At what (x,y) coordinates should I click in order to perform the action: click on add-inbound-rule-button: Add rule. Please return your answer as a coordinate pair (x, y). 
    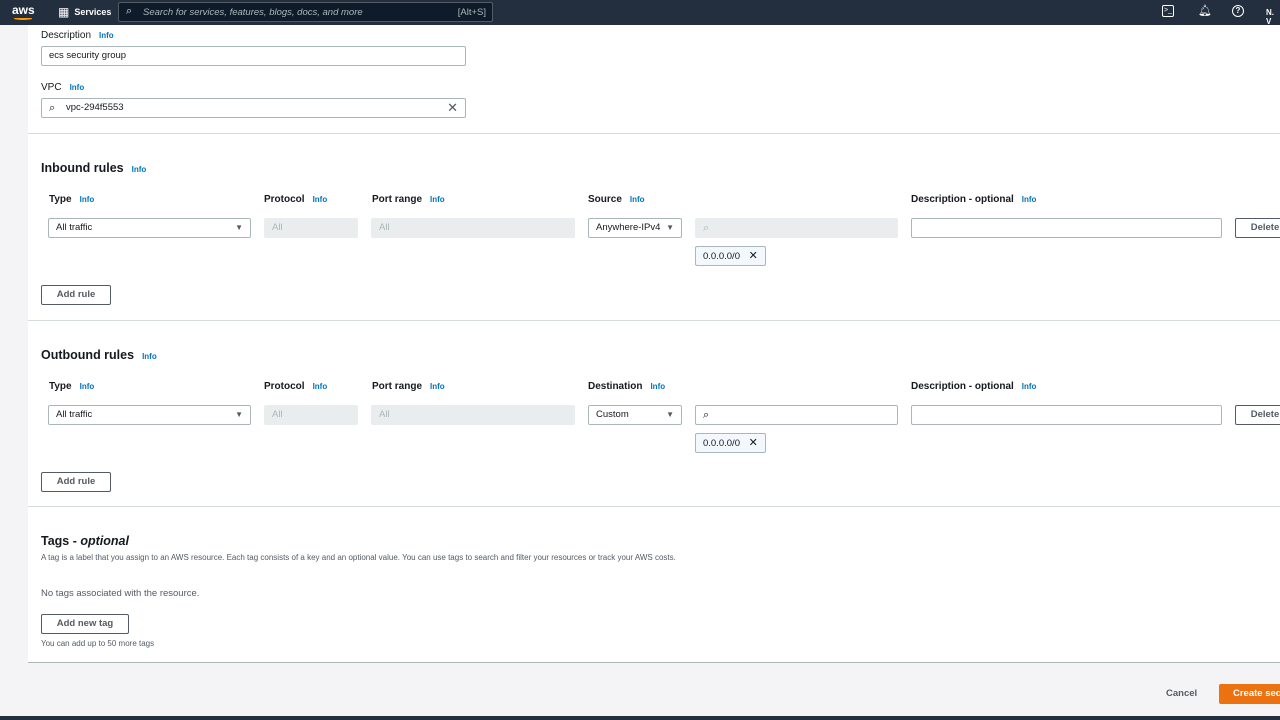
    Looking at the image, I should click on (76, 295).